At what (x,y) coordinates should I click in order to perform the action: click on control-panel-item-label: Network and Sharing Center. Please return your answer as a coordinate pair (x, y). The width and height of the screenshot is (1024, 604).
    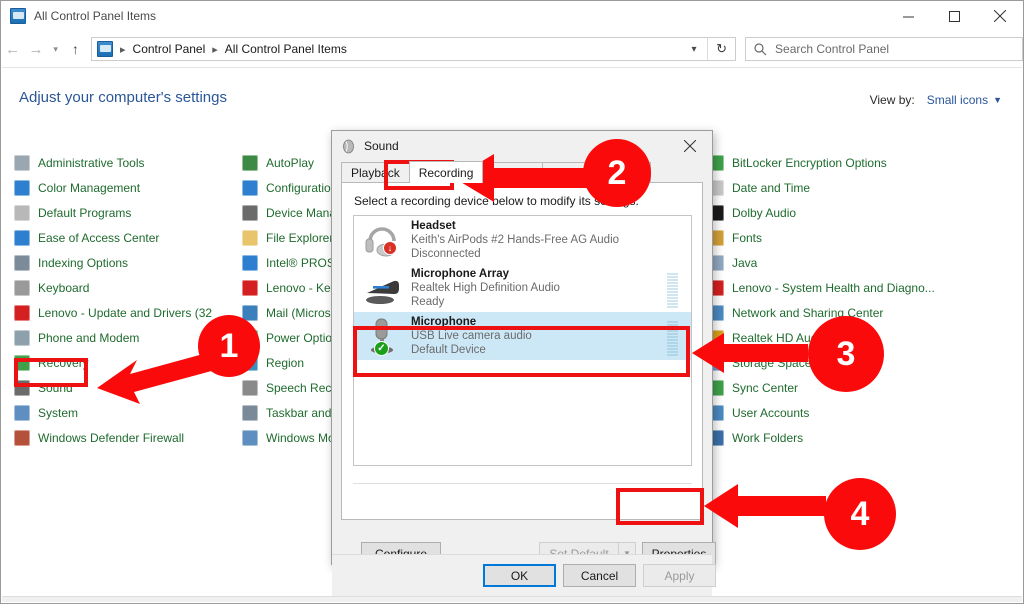
    Looking at the image, I should click on (808, 312).